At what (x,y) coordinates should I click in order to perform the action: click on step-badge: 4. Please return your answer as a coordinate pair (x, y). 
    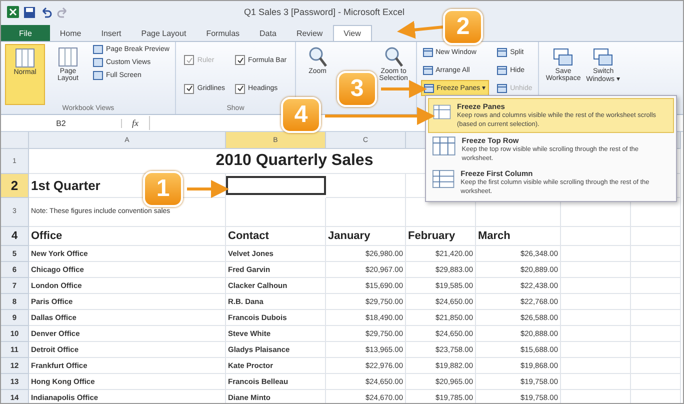
    Looking at the image, I should click on (301, 115).